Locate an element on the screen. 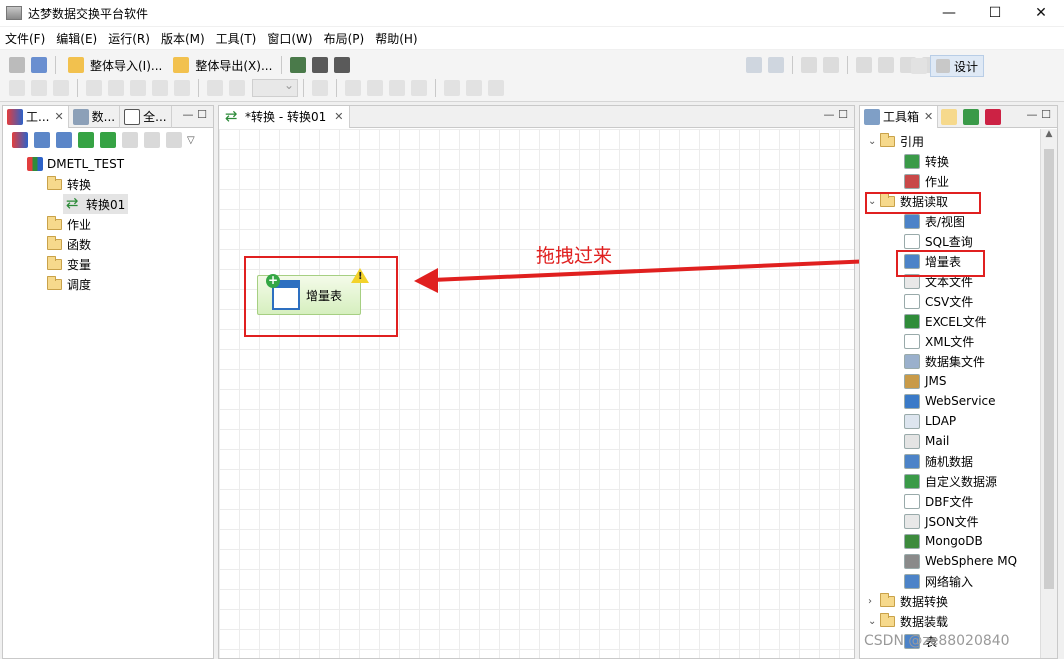 The width and height of the screenshot is (1064, 659). toolbox-scrollbar: ▲ is located at coordinates (1048, 393).